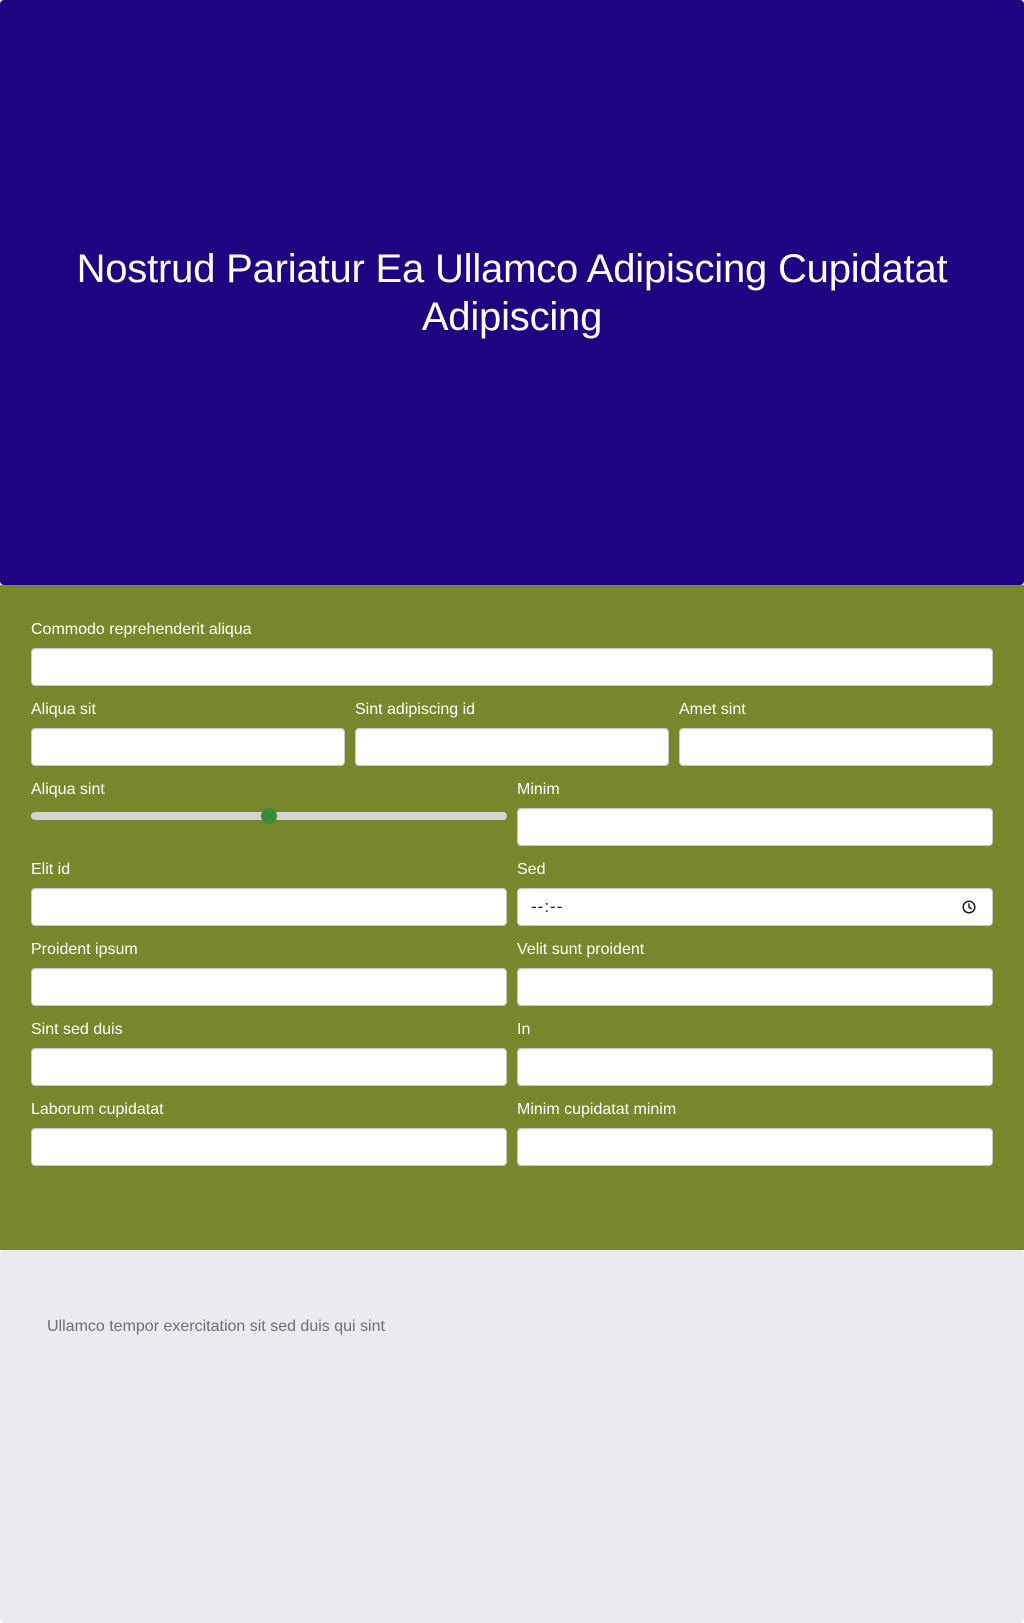 The width and height of the screenshot is (1024, 1623). I want to click on field-label: Proident ipsum, so click(84, 949).